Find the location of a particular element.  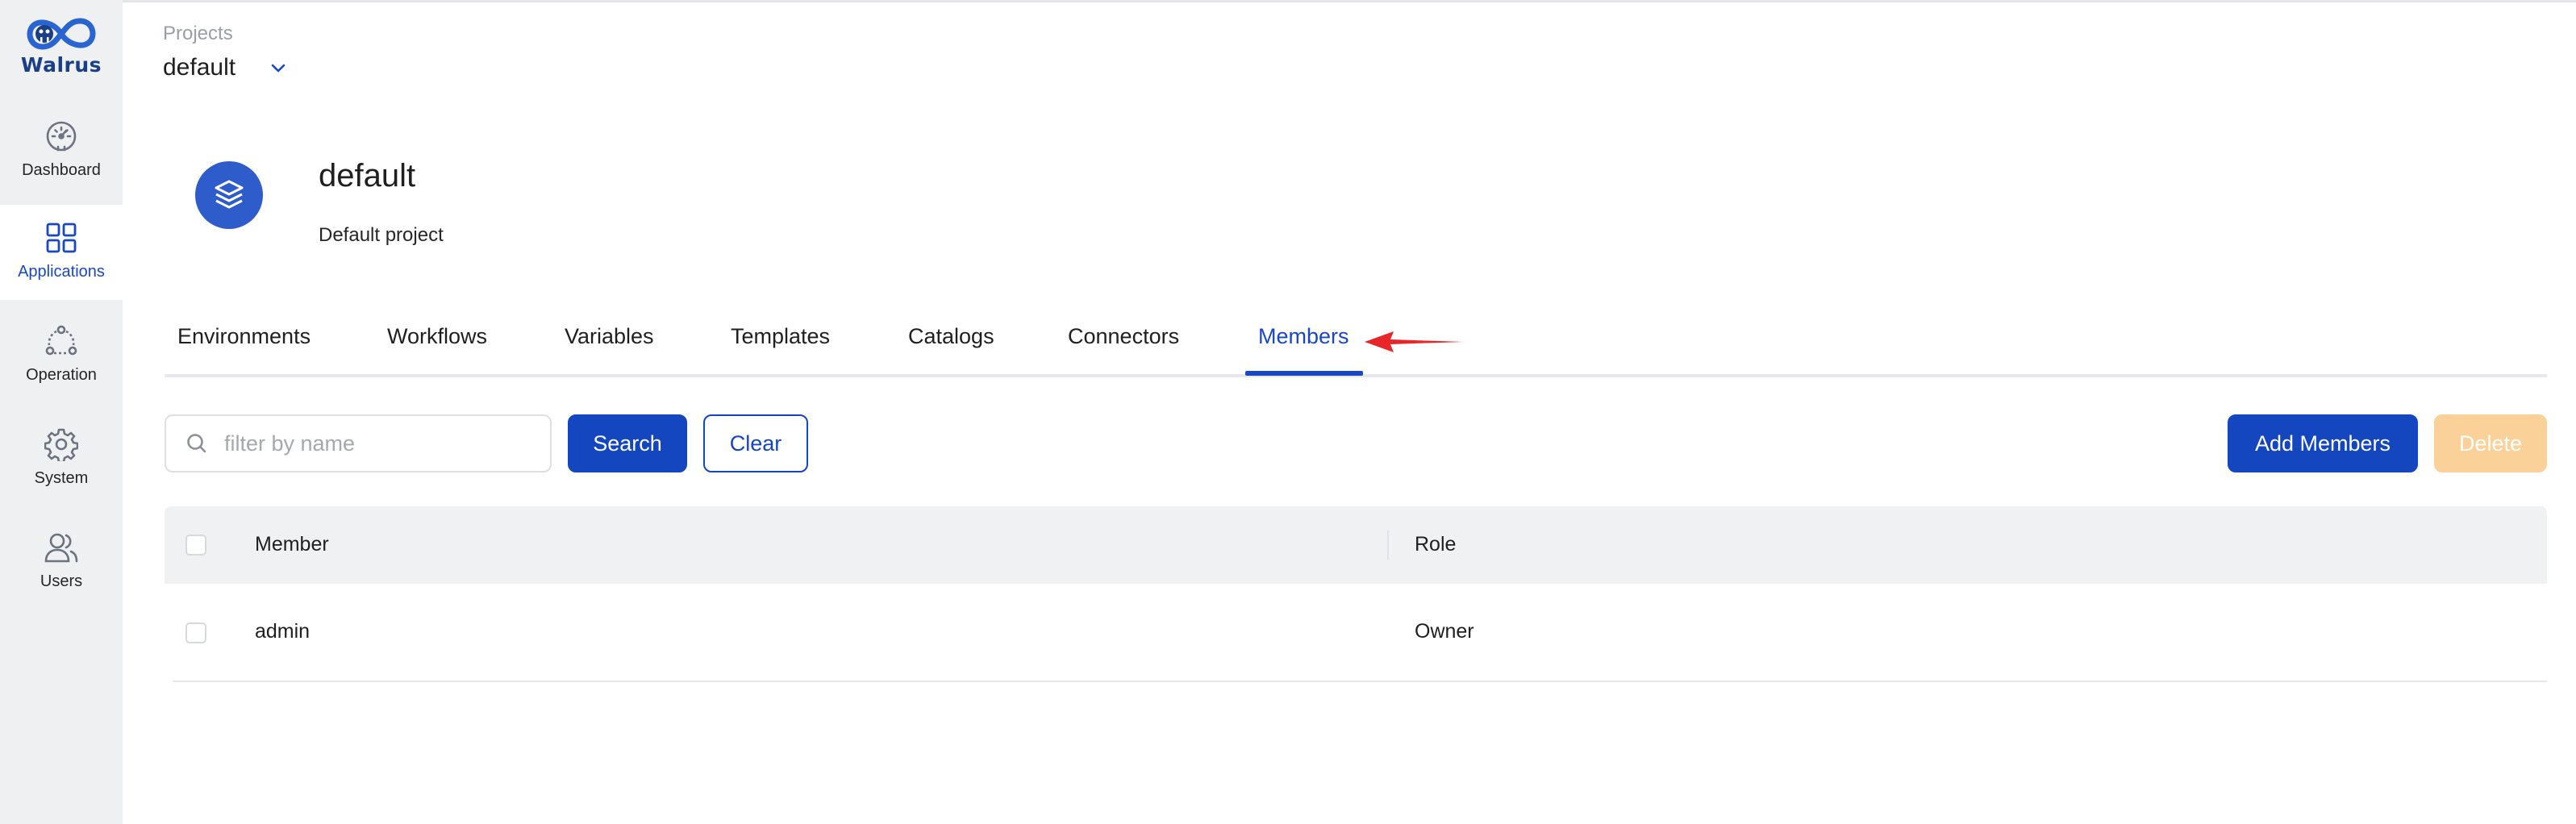

tab-catalogs: Catalogs is located at coordinates (951, 345).